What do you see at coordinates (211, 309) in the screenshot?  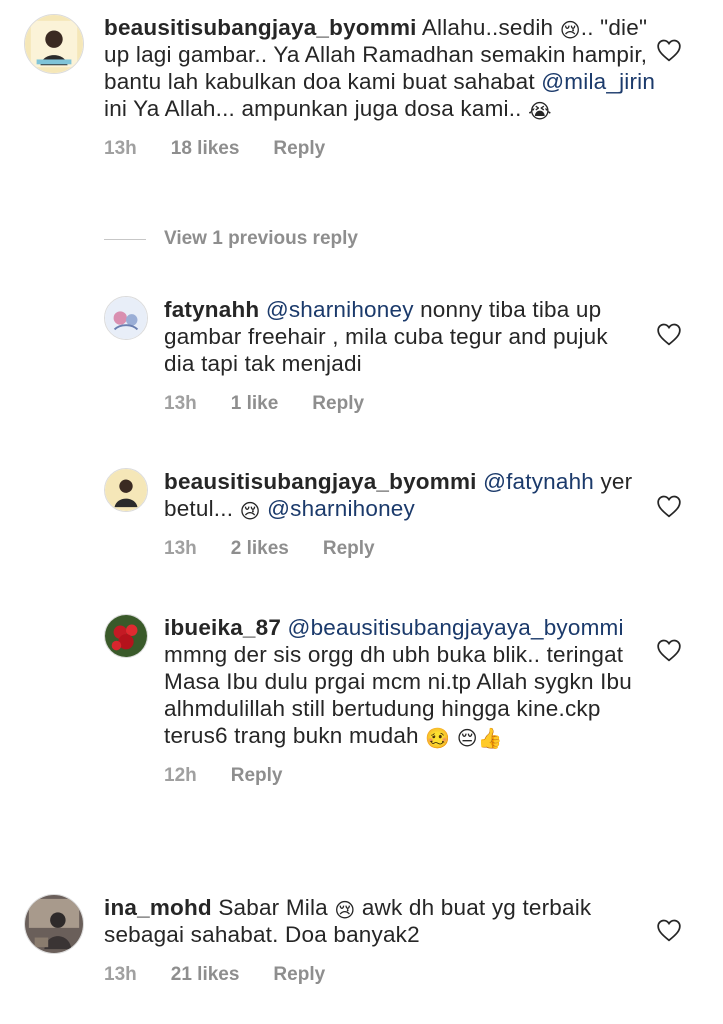 I see `username-link: fatynahh` at bounding box center [211, 309].